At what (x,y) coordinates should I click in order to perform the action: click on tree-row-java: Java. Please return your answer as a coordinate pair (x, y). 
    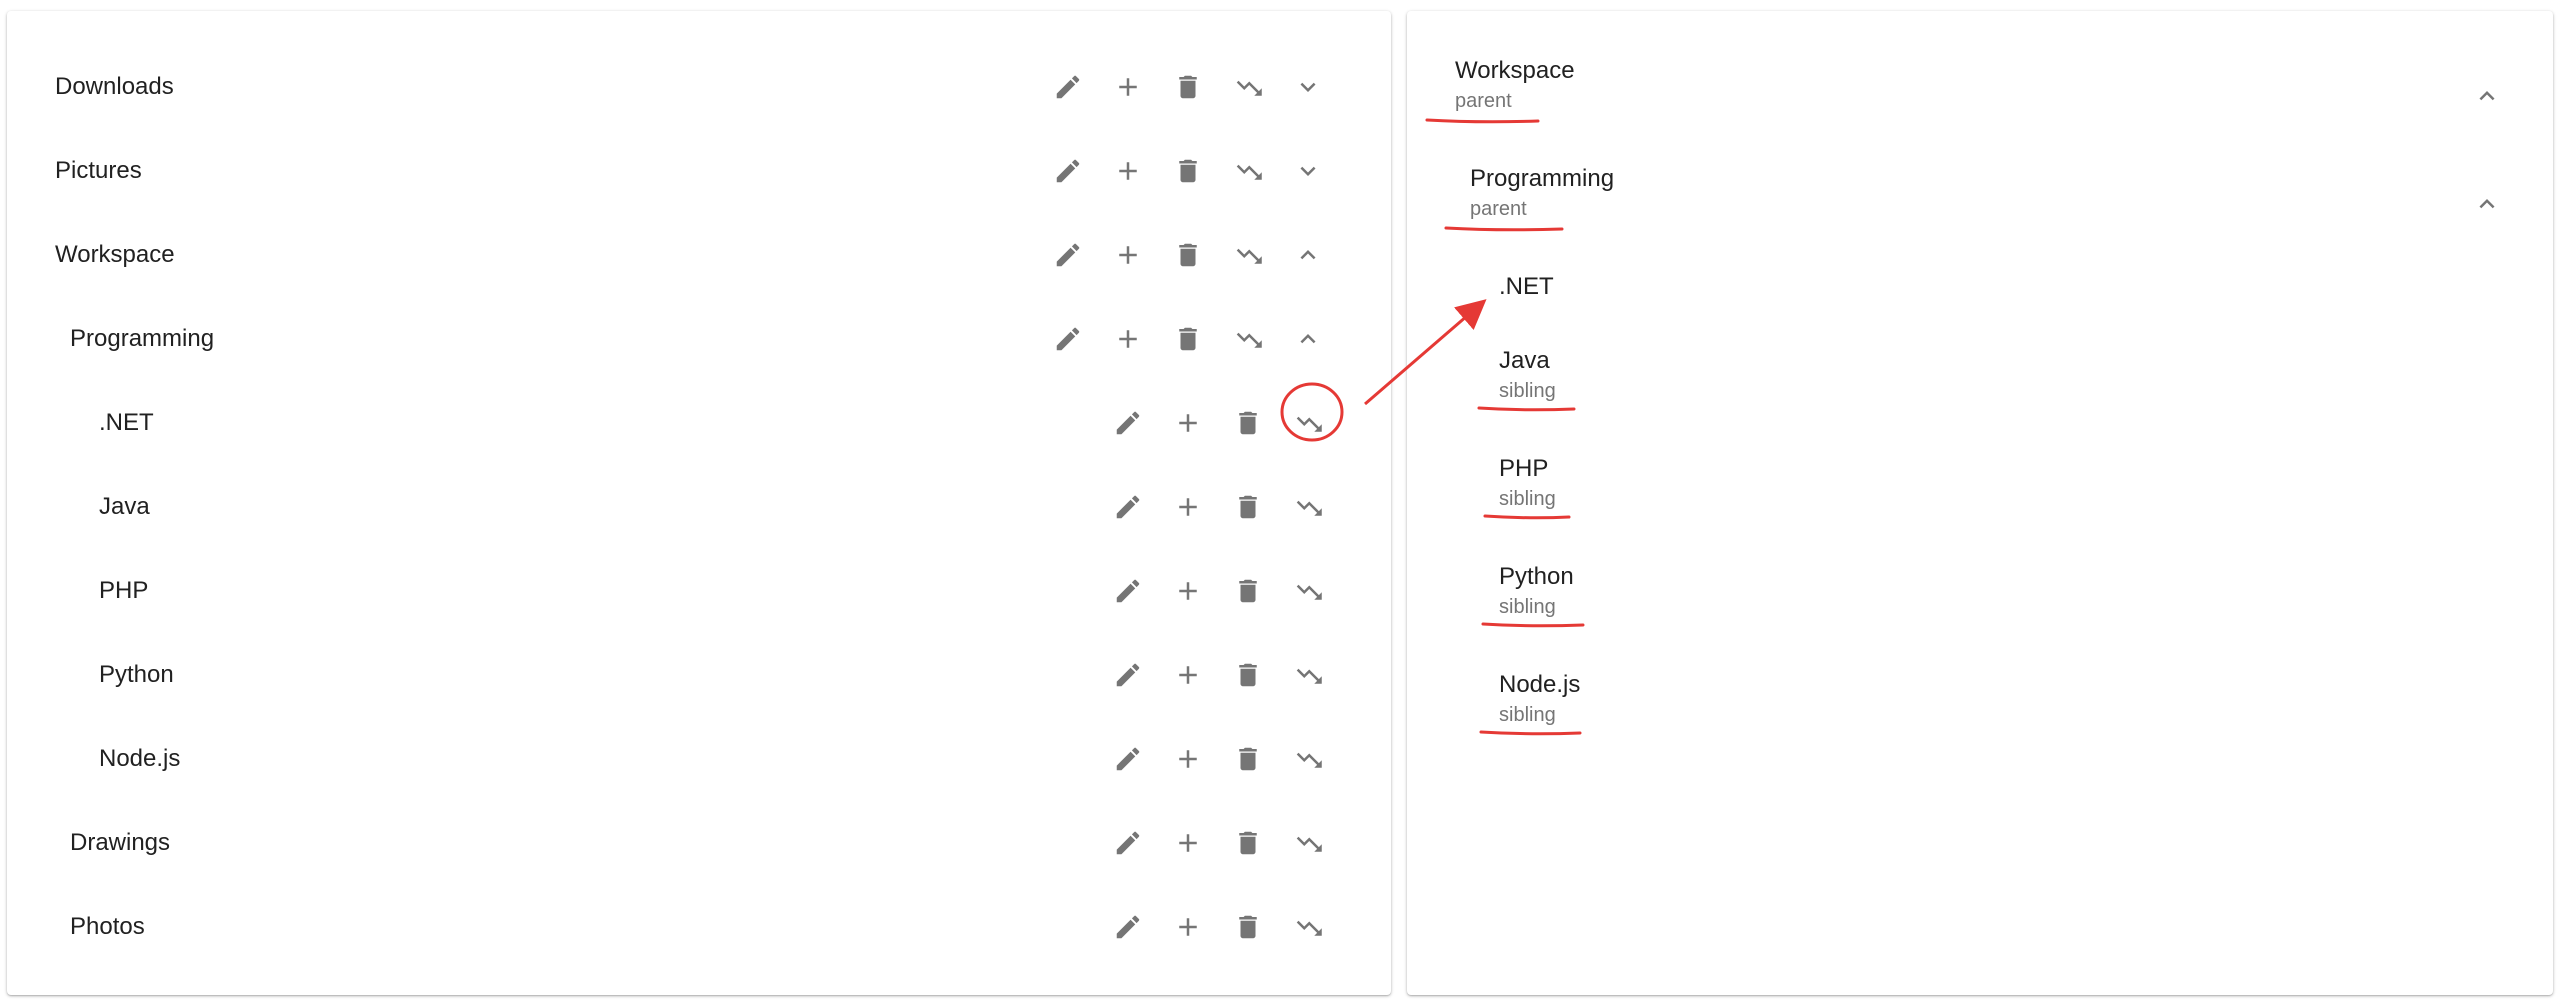
    Looking at the image, I should click on (699, 507).